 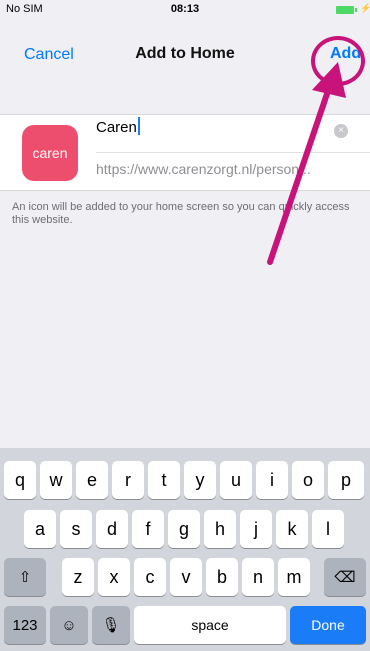 I want to click on emoji-key: ☺, so click(x=69, y=625).